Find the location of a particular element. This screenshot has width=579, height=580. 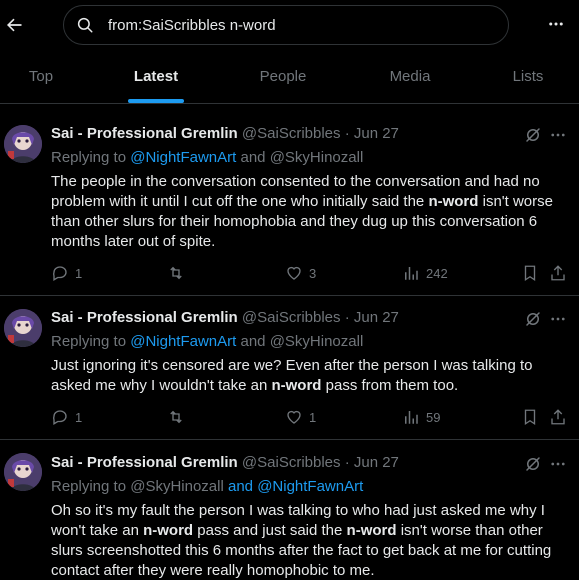

like-button: 1 is located at coordinates (300, 417).